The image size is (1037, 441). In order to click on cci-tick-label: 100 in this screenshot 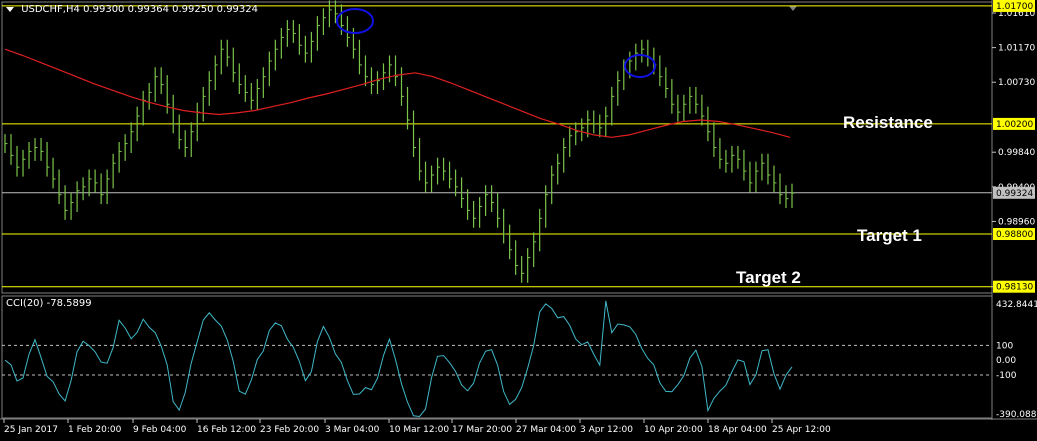, I will do `click(1004, 346)`.